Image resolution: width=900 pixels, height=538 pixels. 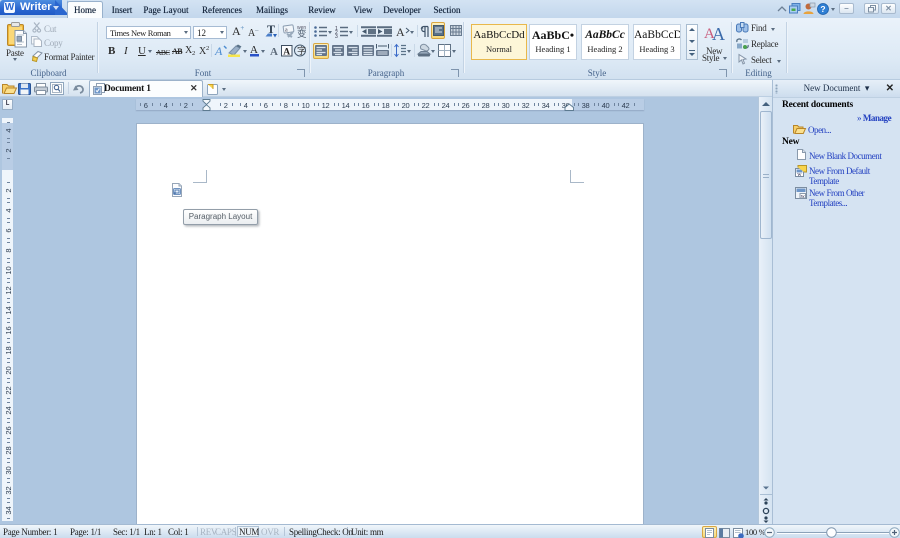 I want to click on svg-text: 变, so click(x=302, y=34).